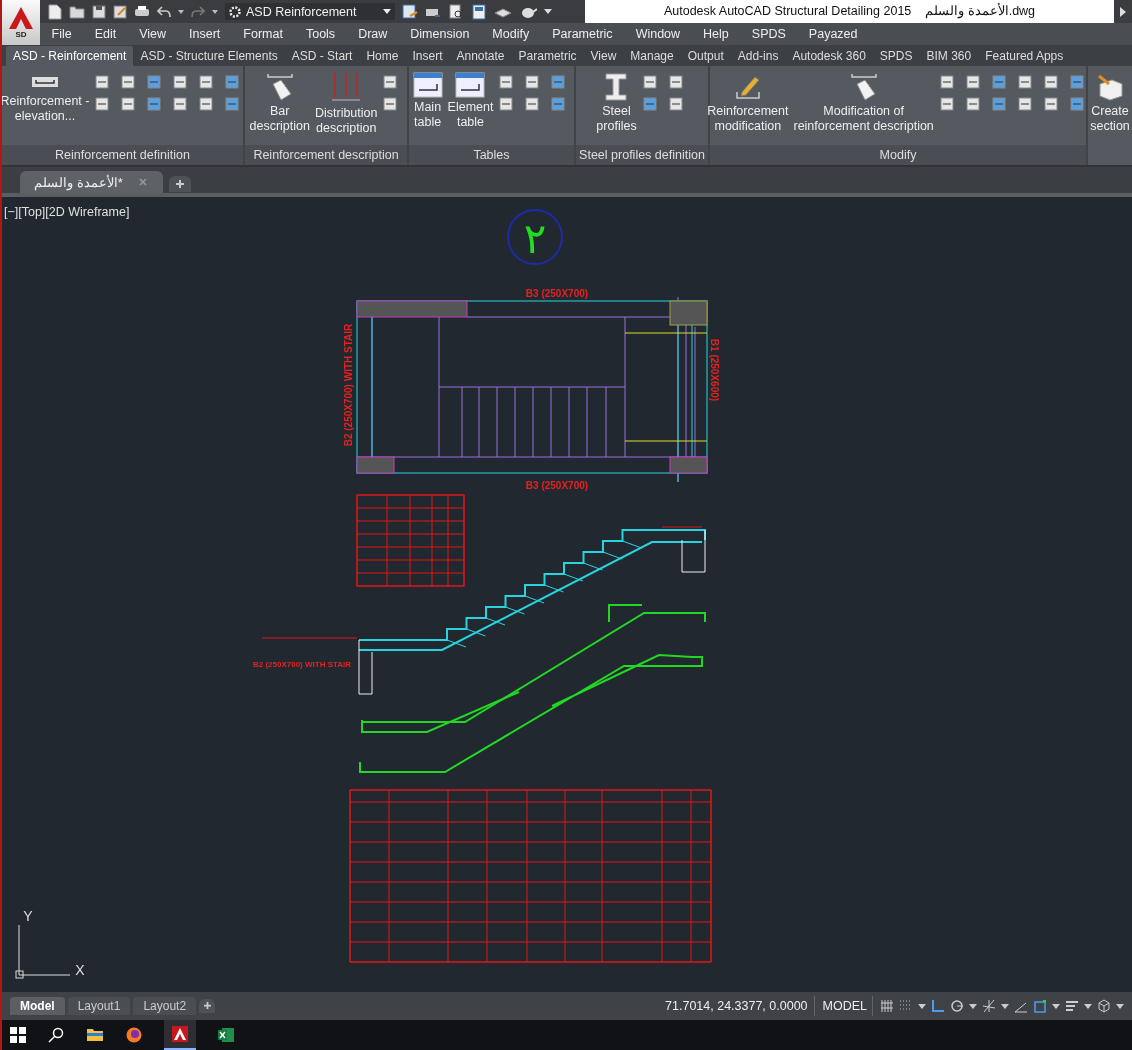 This screenshot has width=1132, height=1050. Describe the element at coordinates (1123, 11) in the screenshot. I see `expand-arrow-icon` at that location.